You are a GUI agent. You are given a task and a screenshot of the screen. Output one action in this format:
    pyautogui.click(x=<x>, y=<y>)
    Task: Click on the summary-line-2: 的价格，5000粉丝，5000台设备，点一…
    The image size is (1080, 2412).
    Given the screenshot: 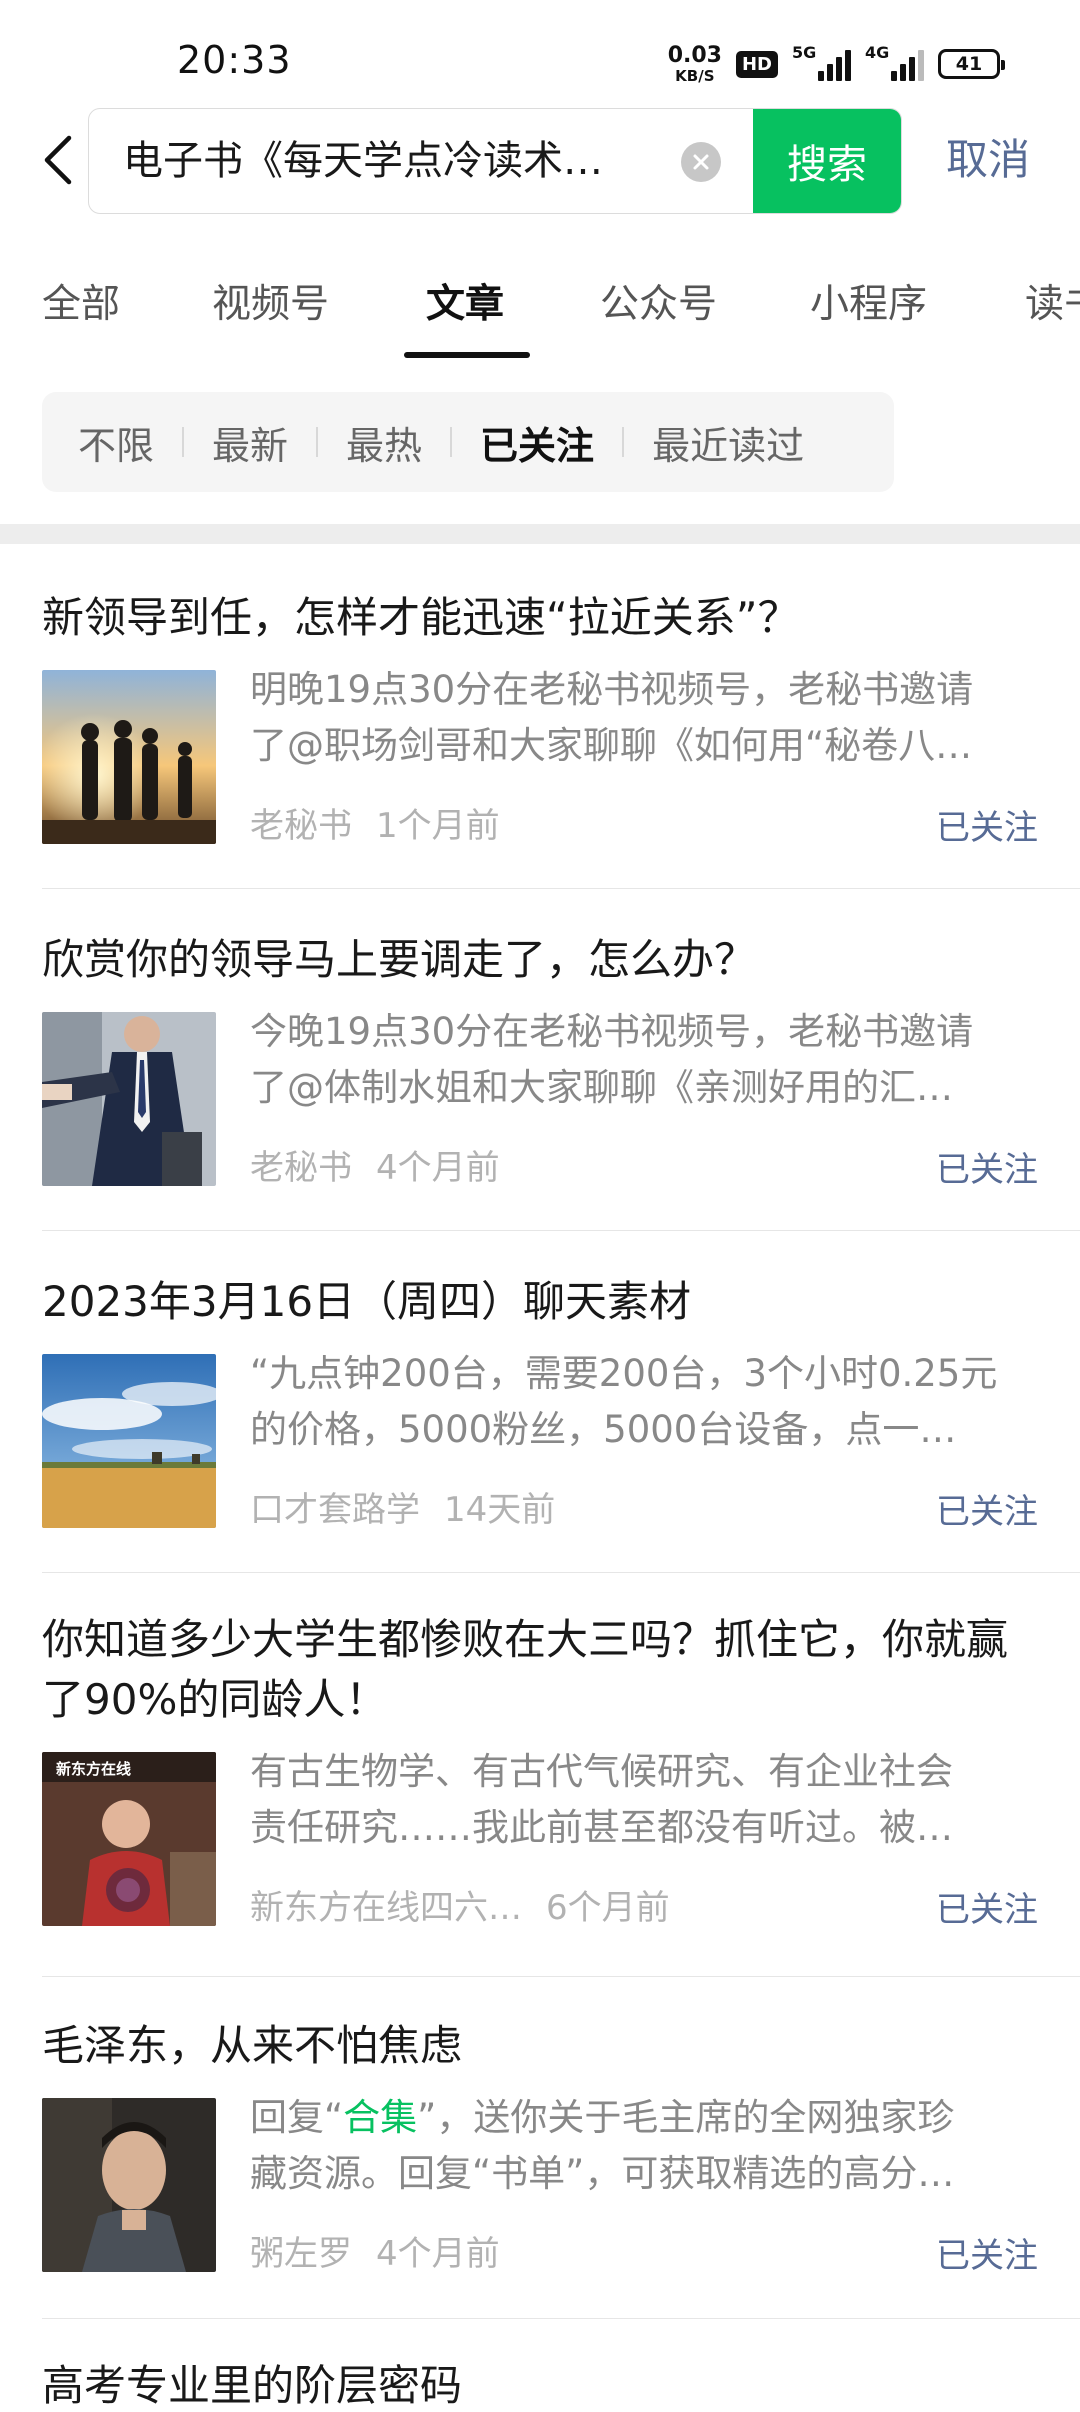 What is the action you would take?
    pyautogui.click(x=603, y=1429)
    